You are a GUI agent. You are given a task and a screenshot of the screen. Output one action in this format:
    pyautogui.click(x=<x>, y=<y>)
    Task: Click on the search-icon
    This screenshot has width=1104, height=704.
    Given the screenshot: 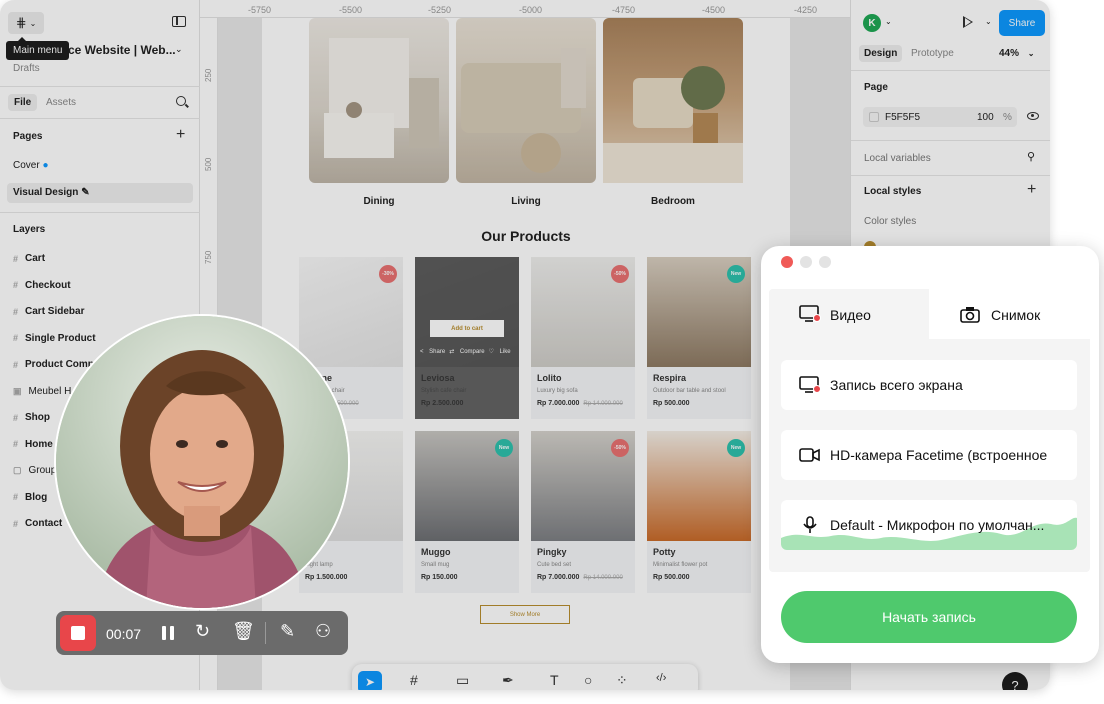 What is the action you would take?
    pyautogui.click(x=181, y=101)
    